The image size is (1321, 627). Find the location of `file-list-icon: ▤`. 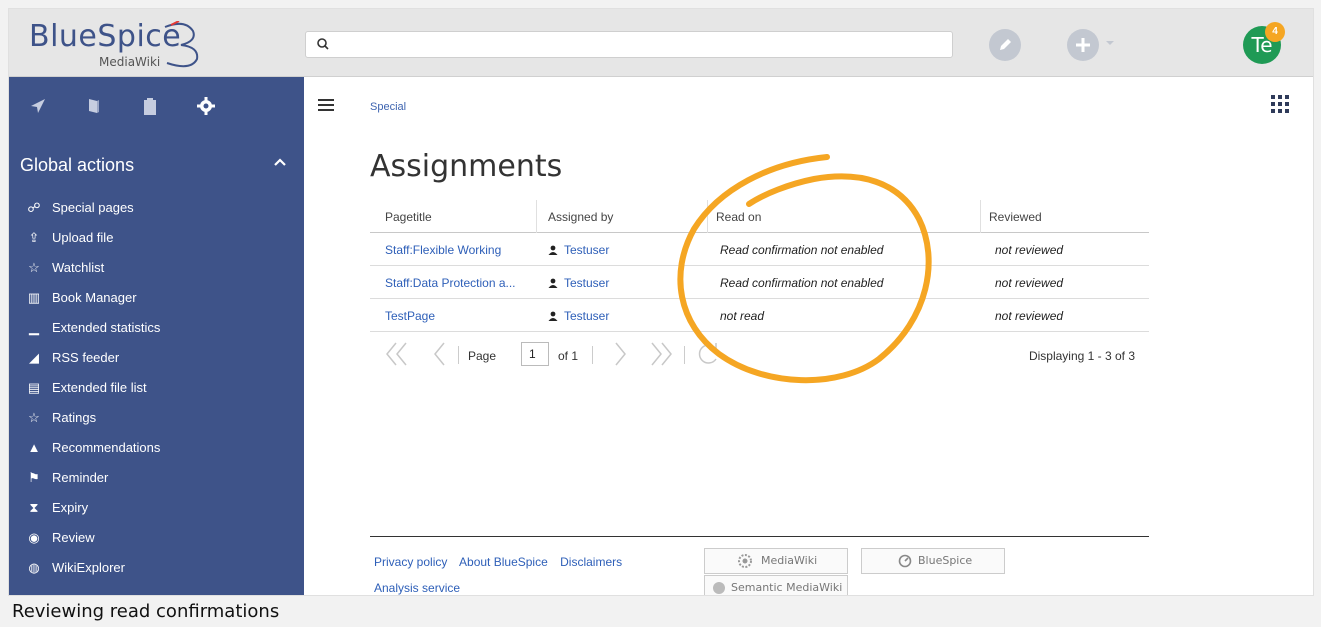

file-list-icon: ▤ is located at coordinates (34, 387).